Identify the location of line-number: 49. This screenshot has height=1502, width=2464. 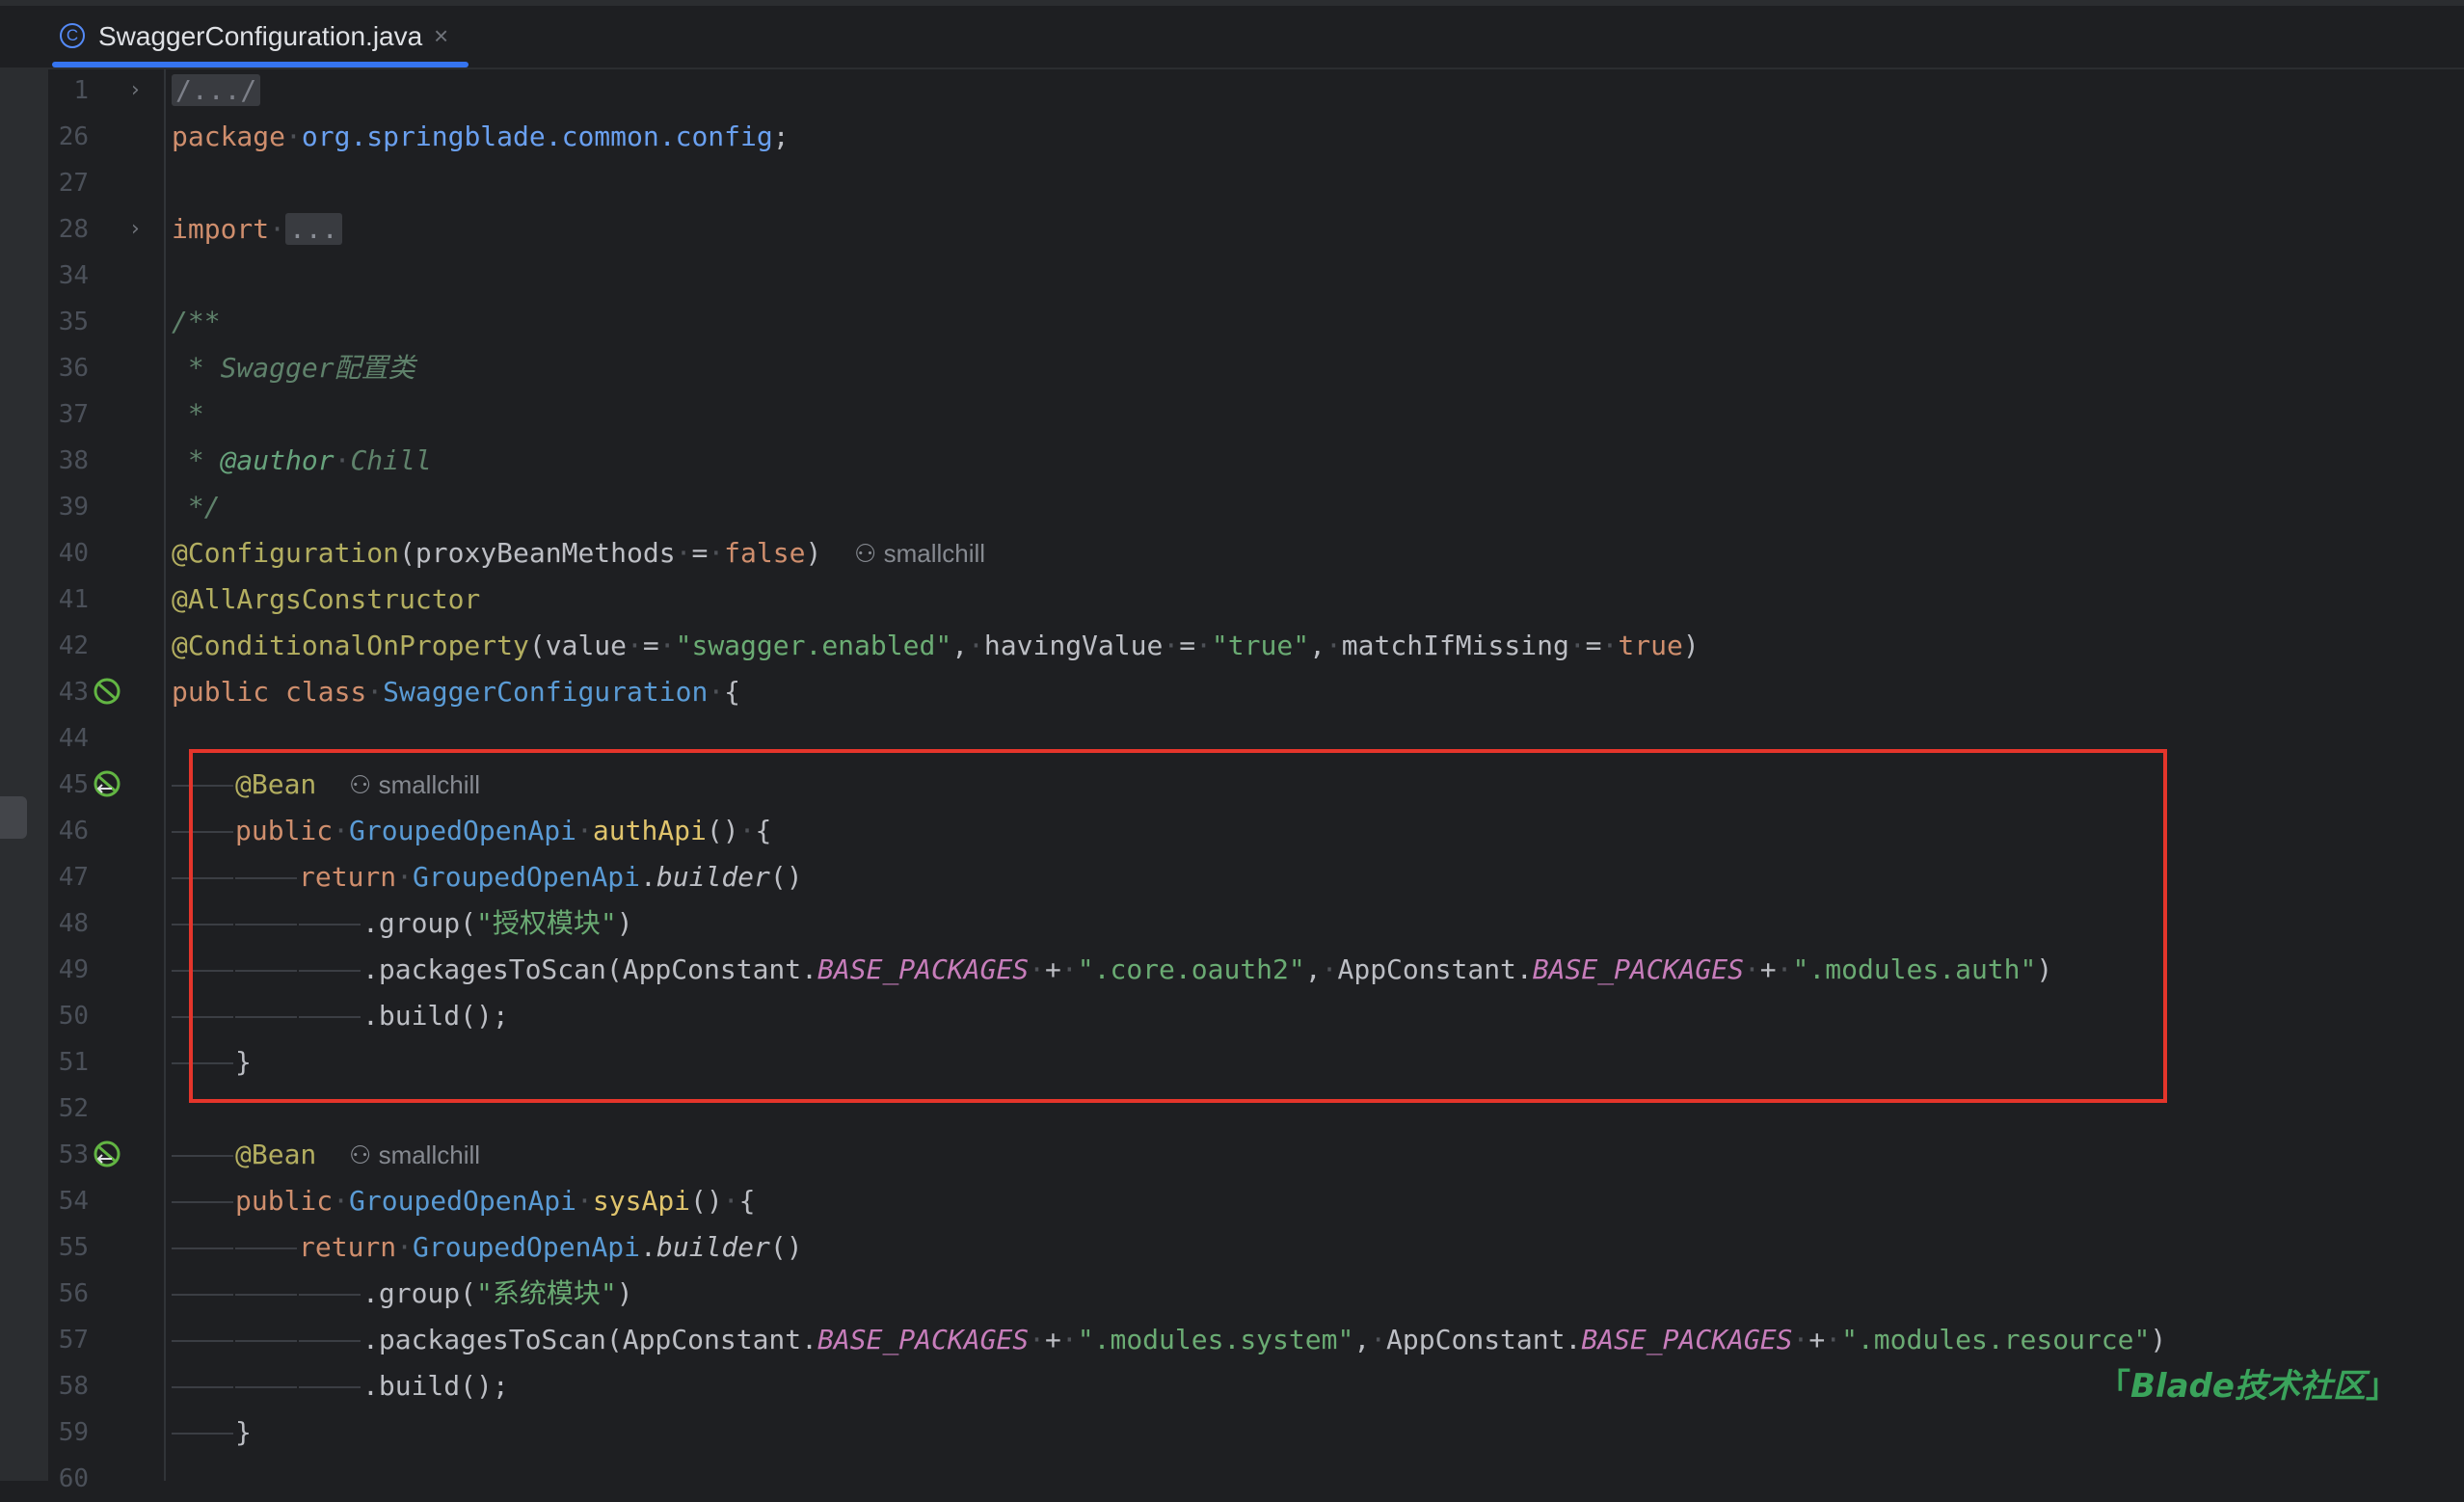
(74, 969).